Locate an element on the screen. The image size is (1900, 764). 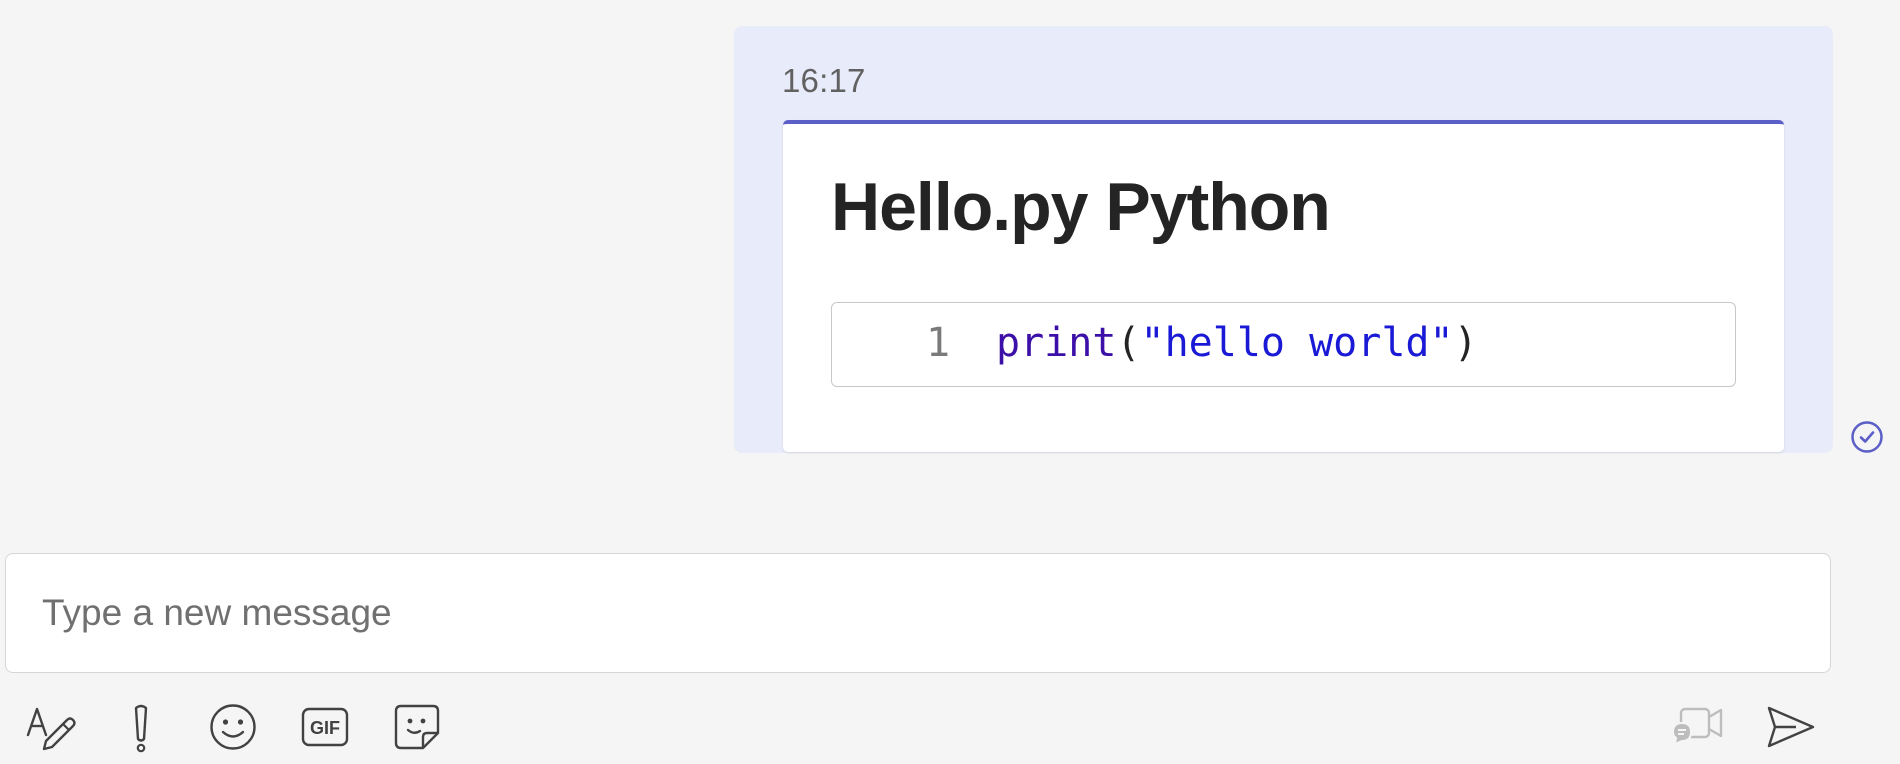
code-line: print("hello world") is located at coordinates (1237, 343).